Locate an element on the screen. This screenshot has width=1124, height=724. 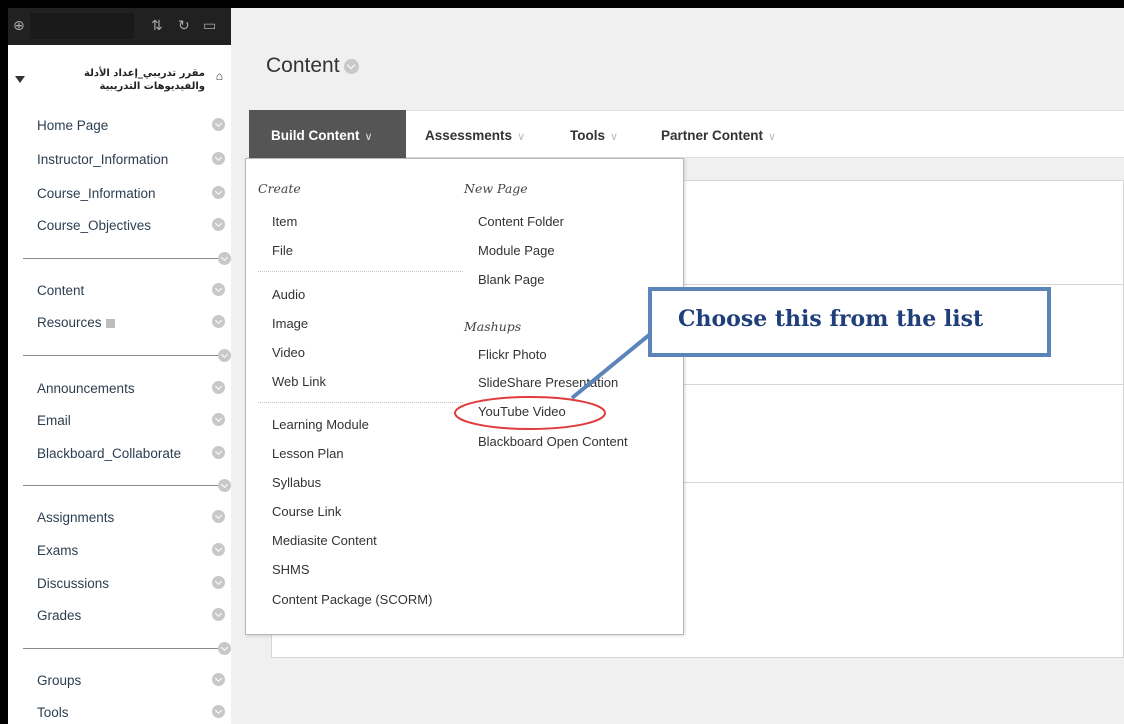
sort-icon: ⇅ is located at coordinates (157, 25).